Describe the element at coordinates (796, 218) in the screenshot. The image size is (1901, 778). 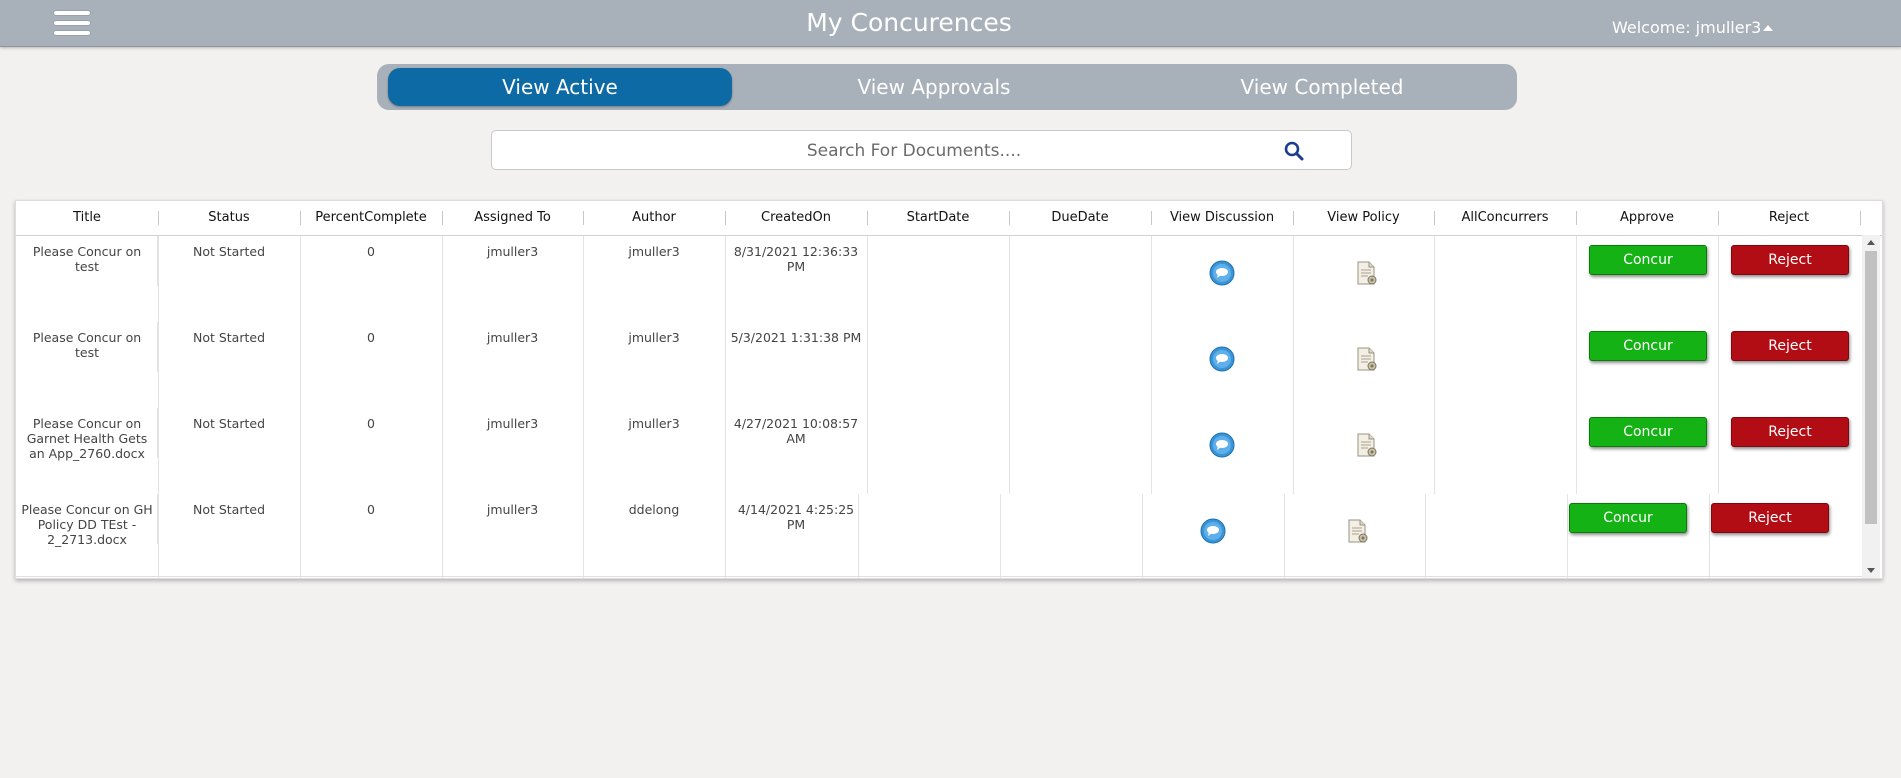
I see `header-col-created-on: CreatedOn` at that location.